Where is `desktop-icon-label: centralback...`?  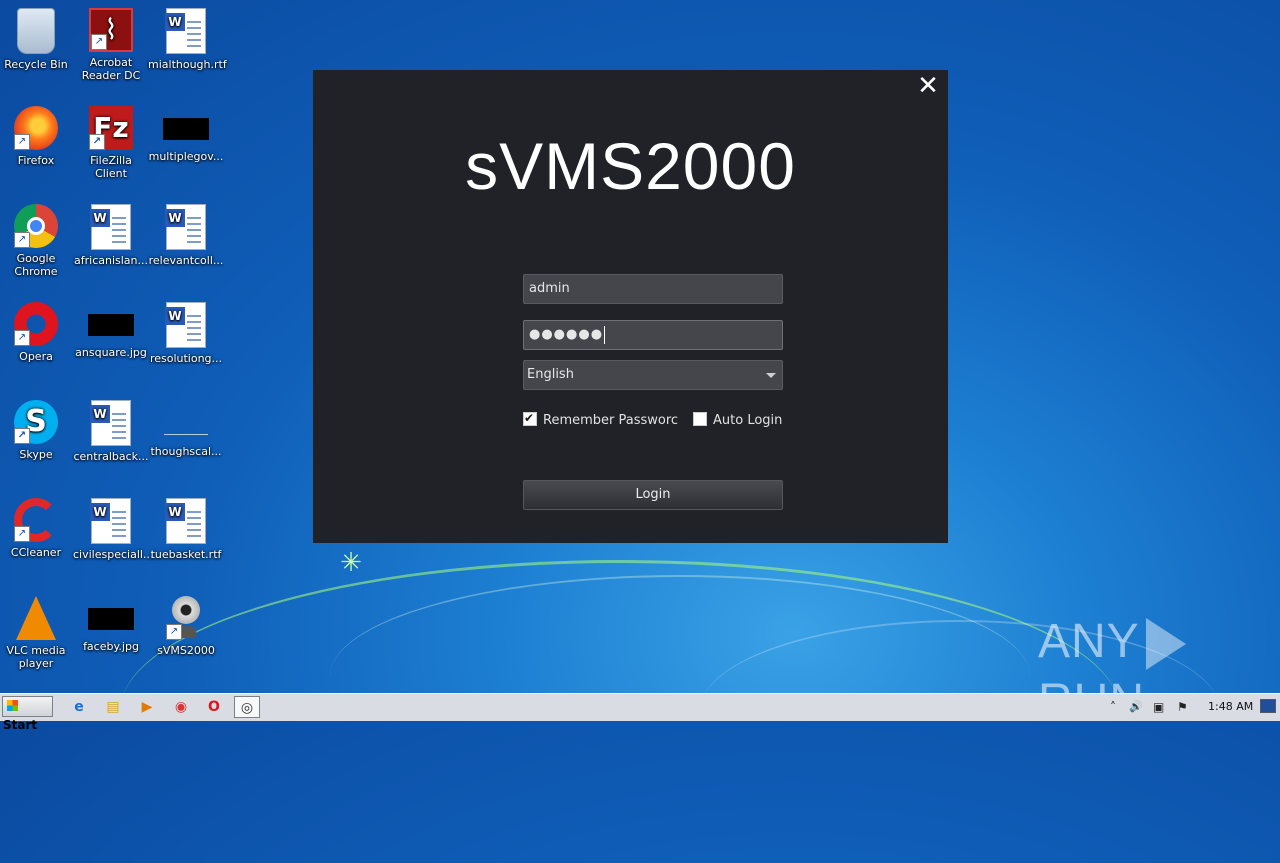 desktop-icon-label: centralback... is located at coordinates (111, 456).